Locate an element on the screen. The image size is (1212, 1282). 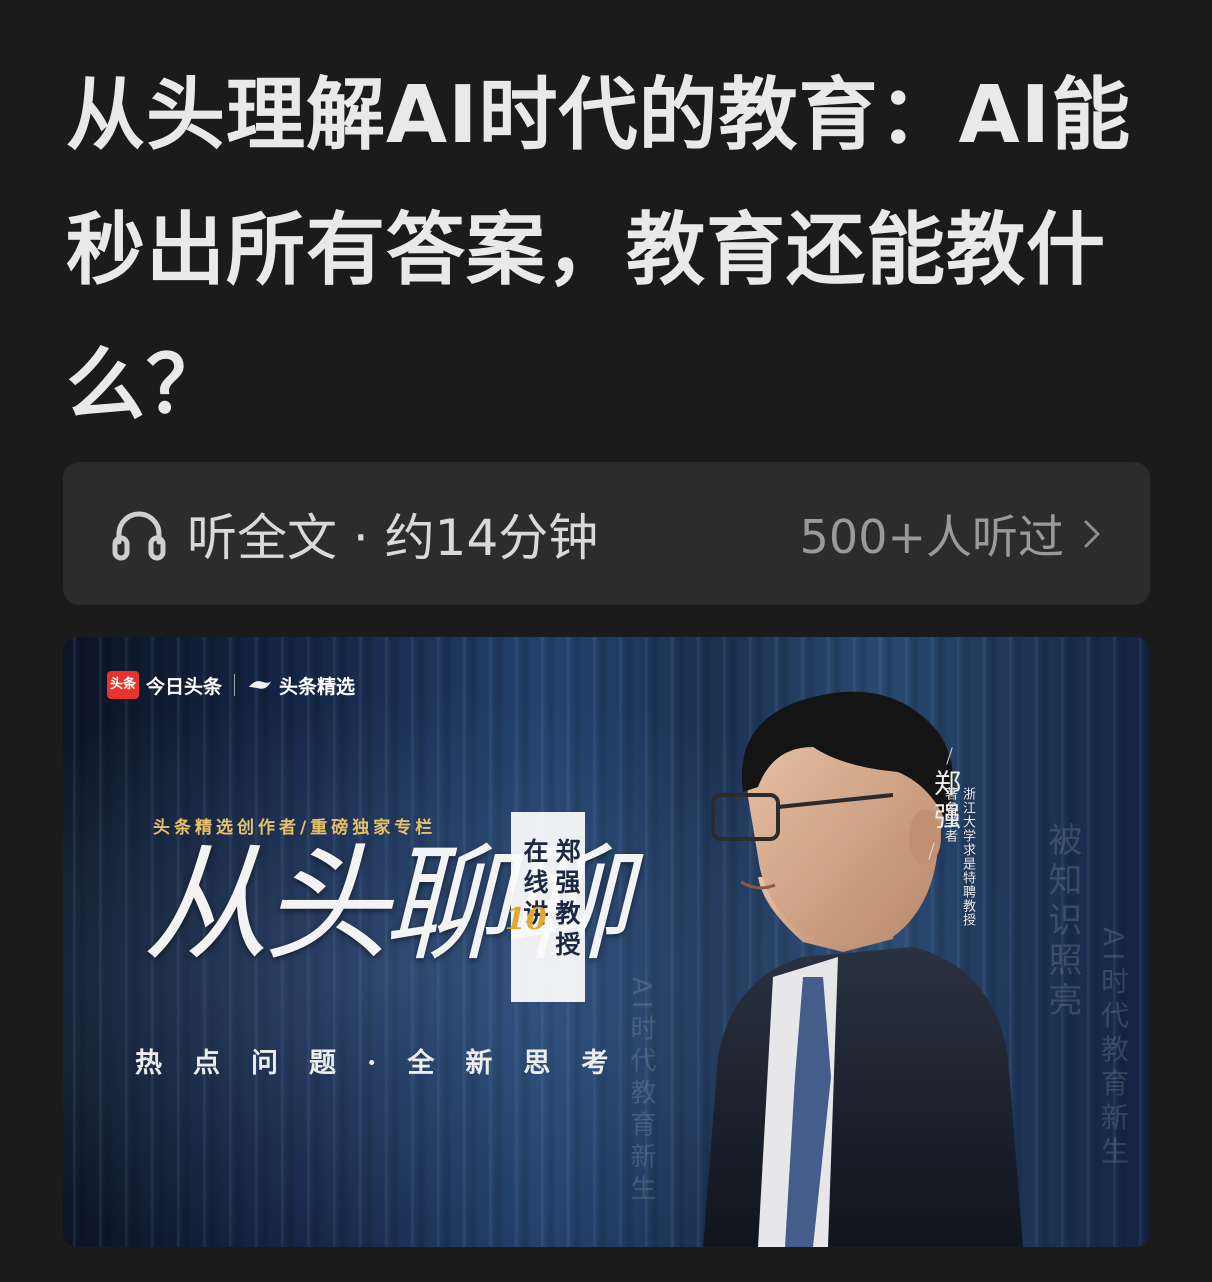
listener-count-link: 500+人听过 is located at coordinates (952, 534).